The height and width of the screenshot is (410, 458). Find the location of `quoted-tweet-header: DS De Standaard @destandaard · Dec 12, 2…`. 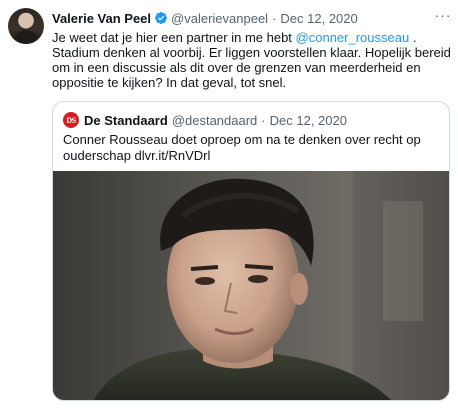

quoted-tweet-header: DS De Standaard @destandaard · Dec 12, 2… is located at coordinates (205, 120).